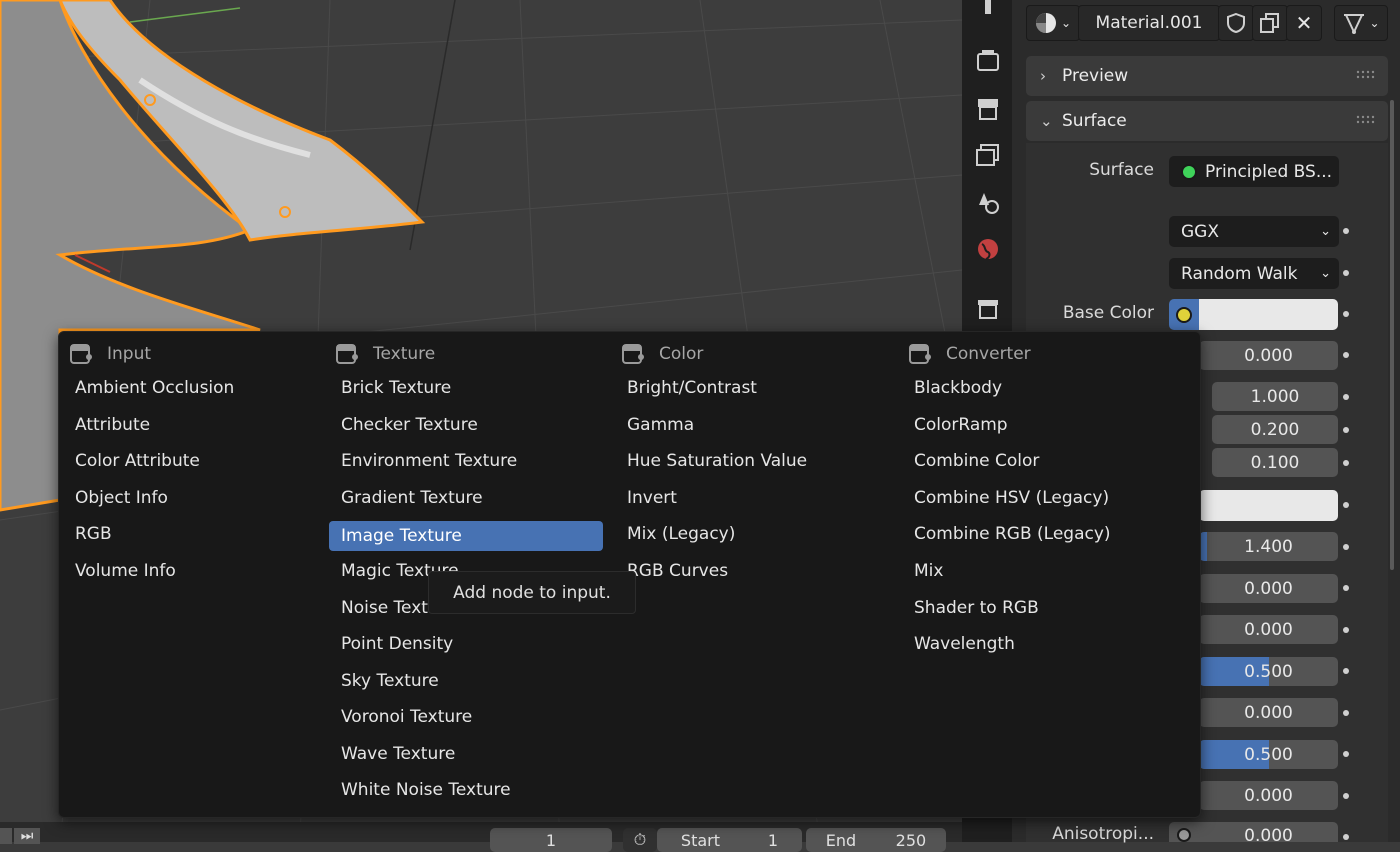 The height and width of the screenshot is (852, 1400). I want to click on subsurface-method-dropdown: Random Walk ⌄, so click(1254, 273).